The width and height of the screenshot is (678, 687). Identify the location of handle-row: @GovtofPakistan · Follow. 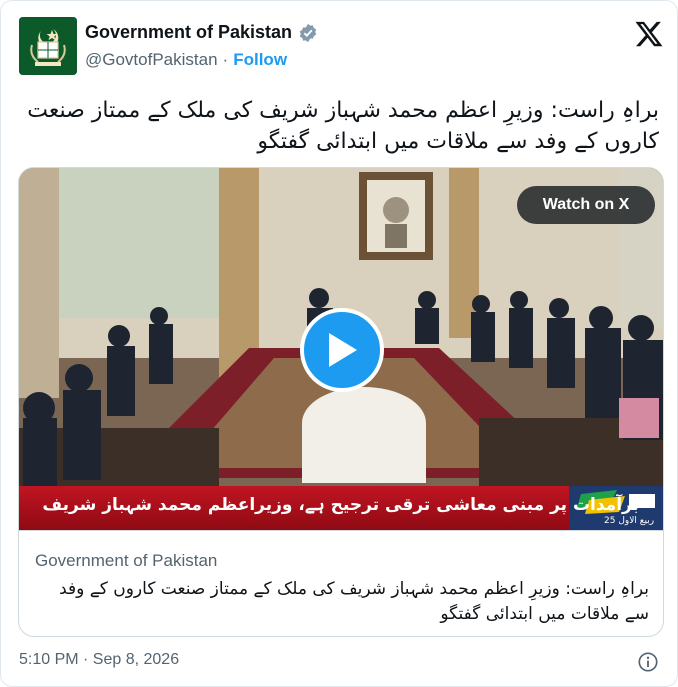
(186, 60).